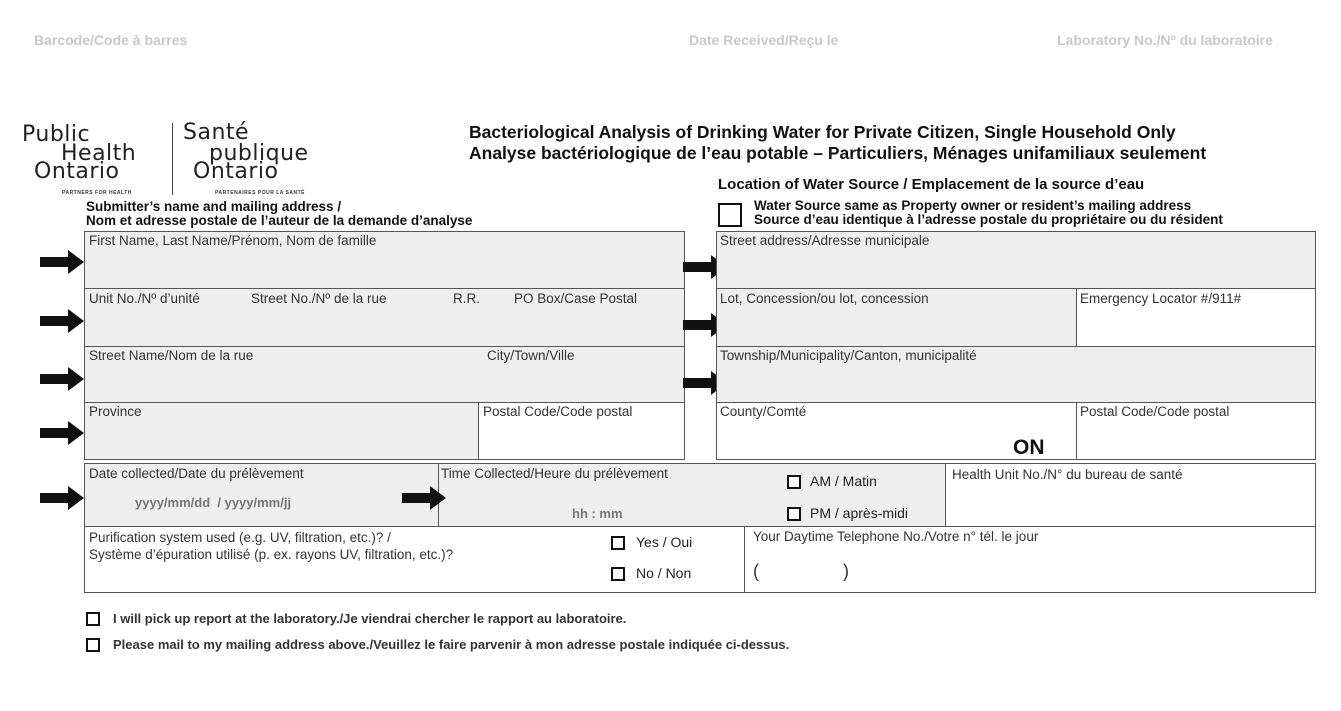  I want to click on phone-number-input, so click(1079, 572).